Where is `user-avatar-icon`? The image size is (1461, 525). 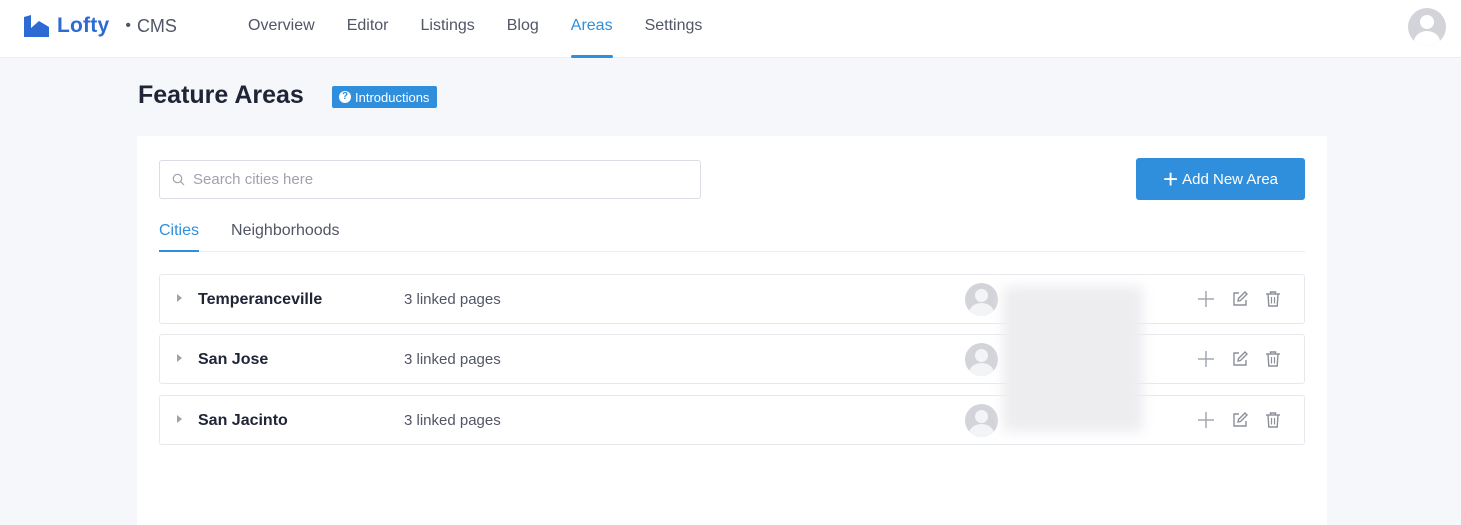 user-avatar-icon is located at coordinates (1427, 27).